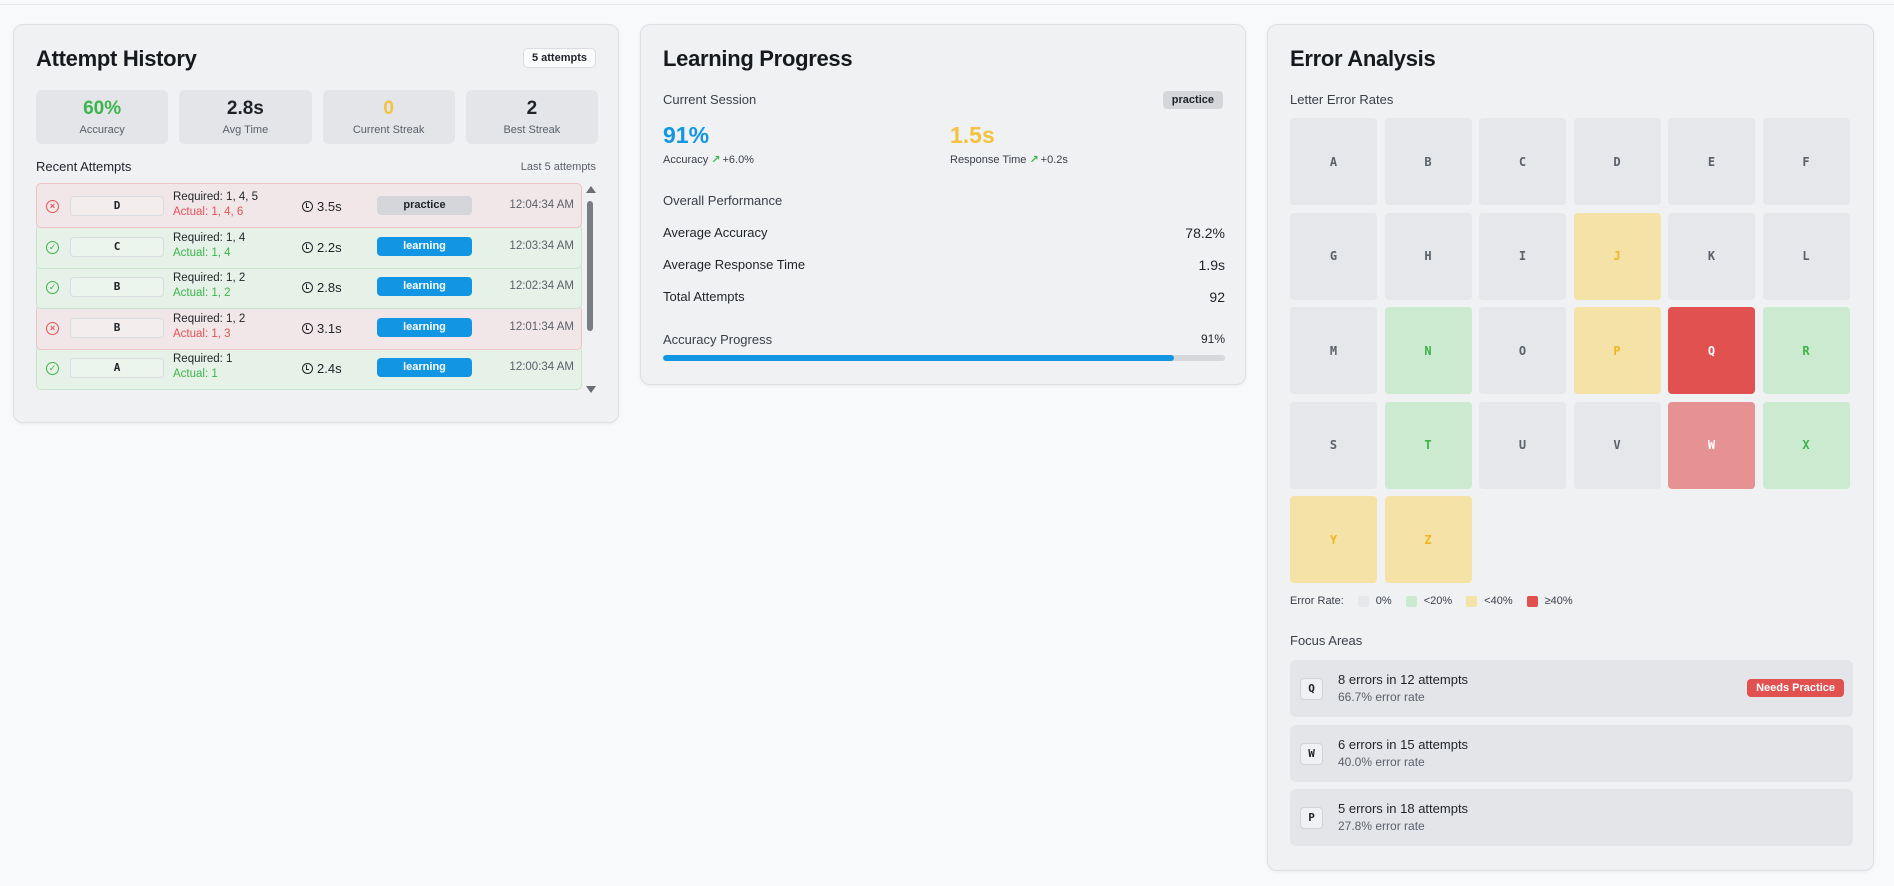  What do you see at coordinates (1054, 160) in the screenshot?
I see `session-response-trend: +0.2s` at bounding box center [1054, 160].